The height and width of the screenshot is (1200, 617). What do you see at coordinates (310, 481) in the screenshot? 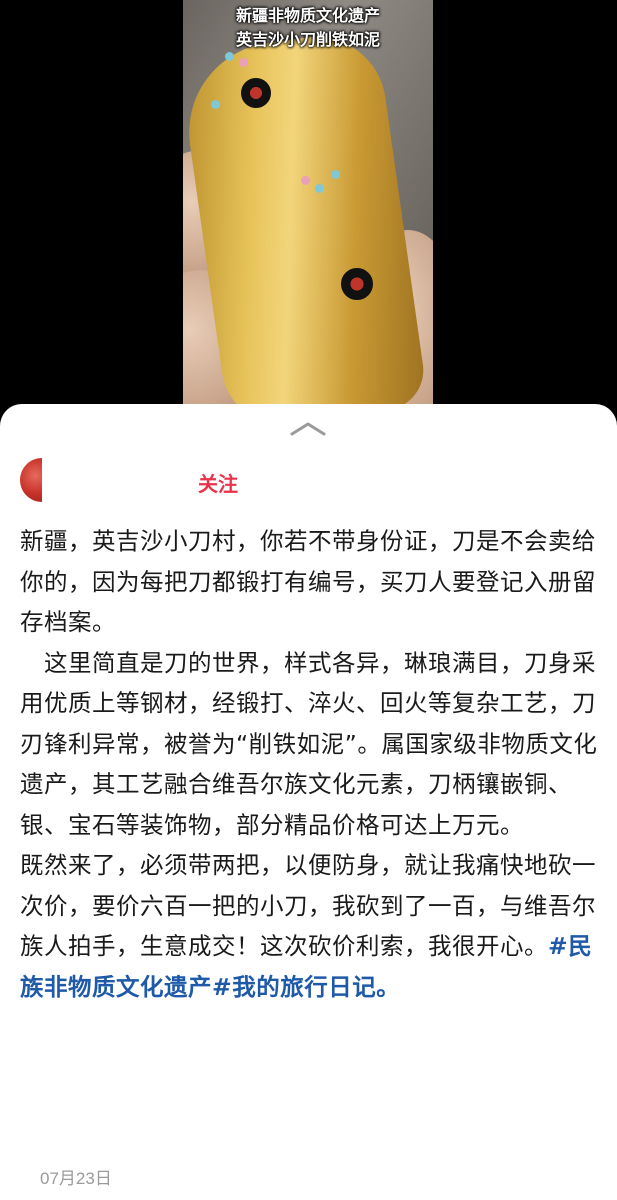
I see `author-row: 关注` at bounding box center [310, 481].